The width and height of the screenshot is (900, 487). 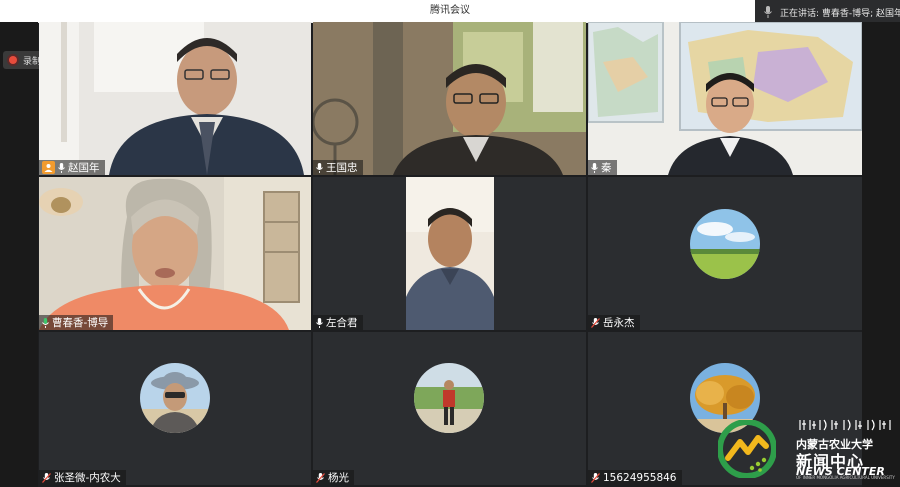 What do you see at coordinates (606, 168) in the screenshot?
I see `participant-name: 秦` at bounding box center [606, 168].